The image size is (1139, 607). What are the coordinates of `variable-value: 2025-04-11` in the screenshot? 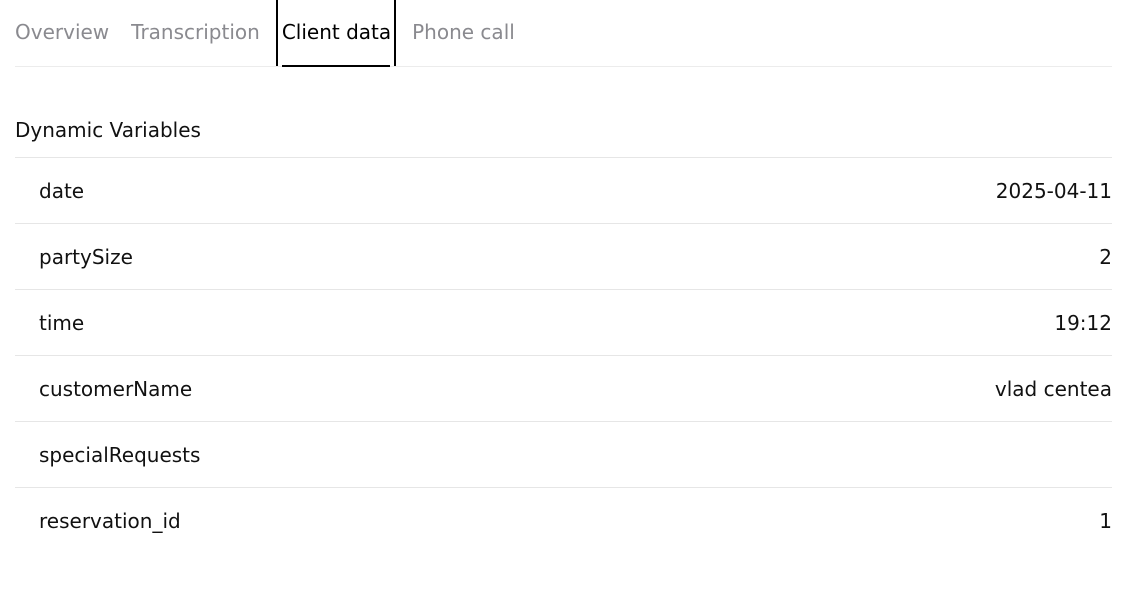 It's located at (1053, 190).